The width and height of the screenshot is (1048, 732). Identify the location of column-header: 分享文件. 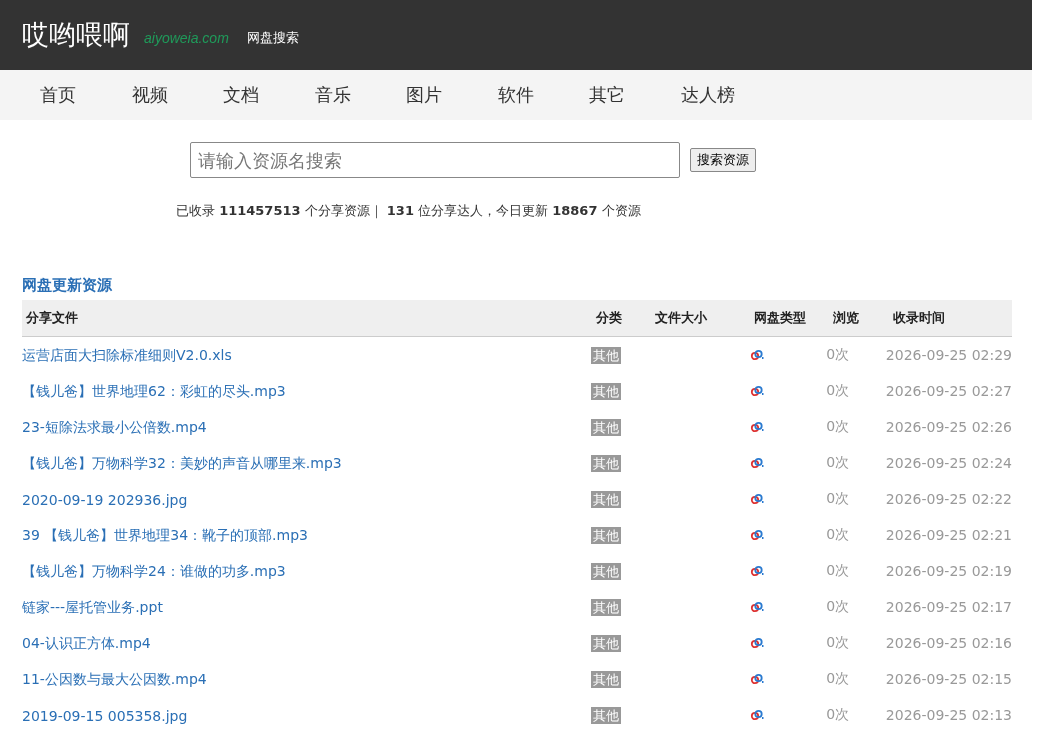
(52, 318).